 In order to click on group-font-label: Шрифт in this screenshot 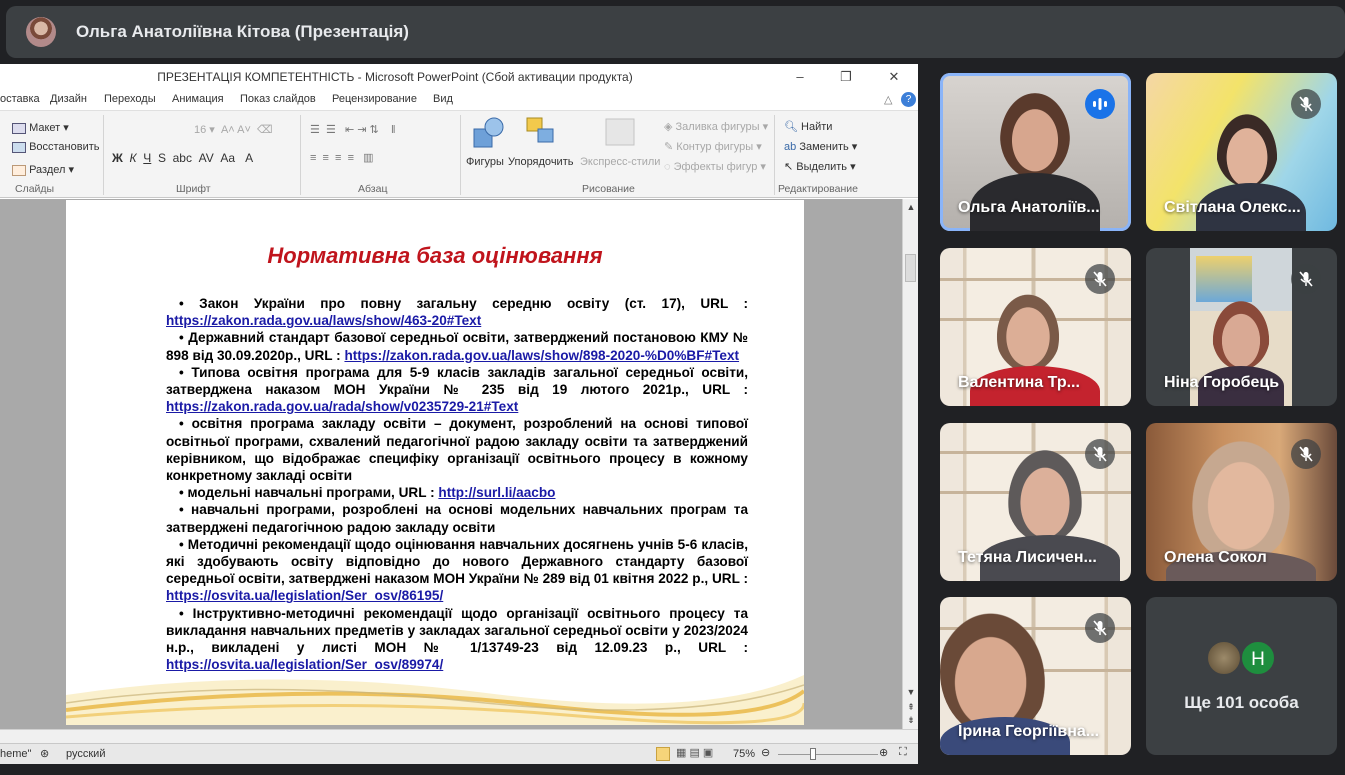, I will do `click(193, 189)`.